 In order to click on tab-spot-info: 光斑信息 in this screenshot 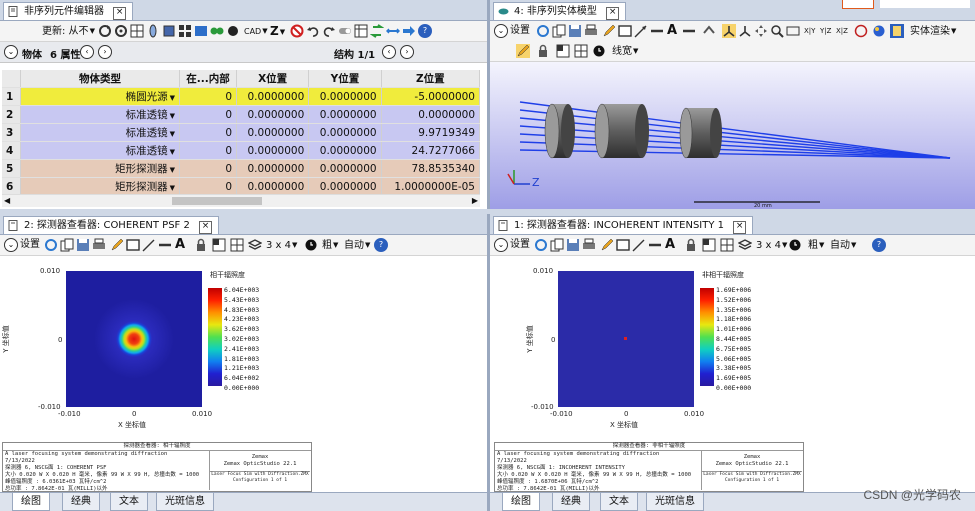, I will do `click(675, 502)`.